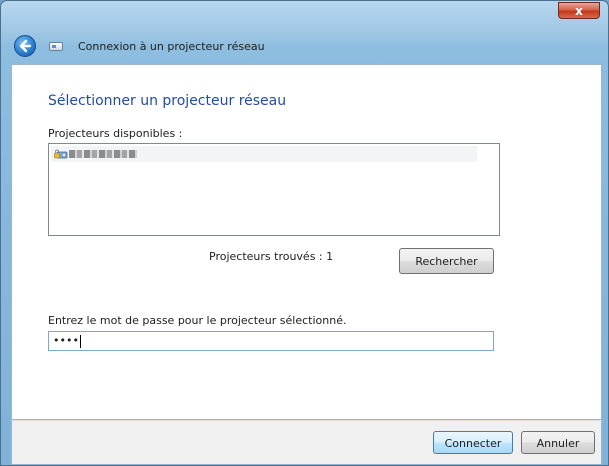 This screenshot has height=466, width=609. Describe the element at coordinates (66, 340) in the screenshot. I see `password-value: ••••` at that location.